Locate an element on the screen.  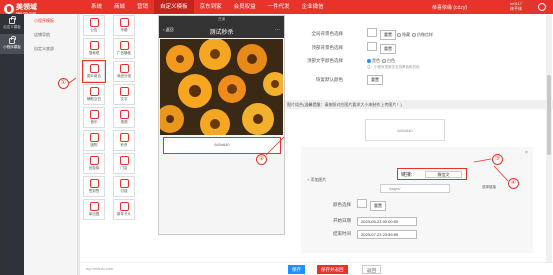
text-radio-black: 黑色 is located at coordinates (373, 61).